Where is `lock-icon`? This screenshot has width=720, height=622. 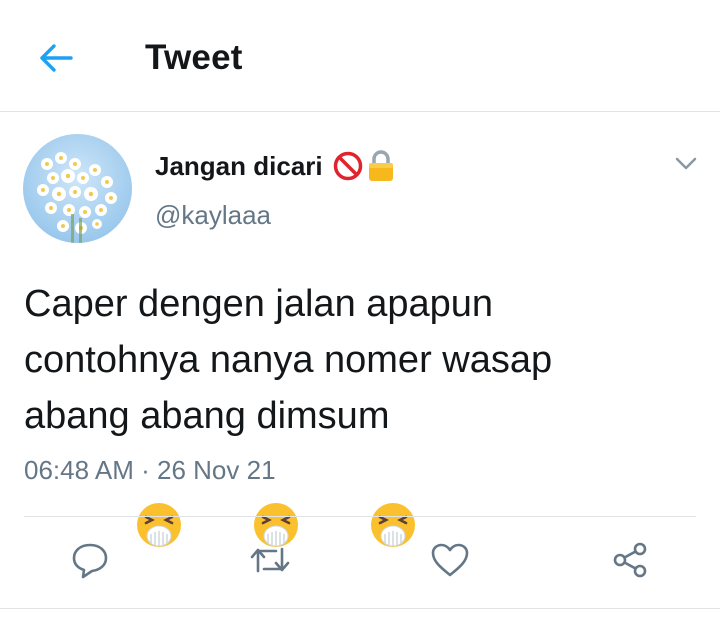
lock-icon is located at coordinates (380, 165).